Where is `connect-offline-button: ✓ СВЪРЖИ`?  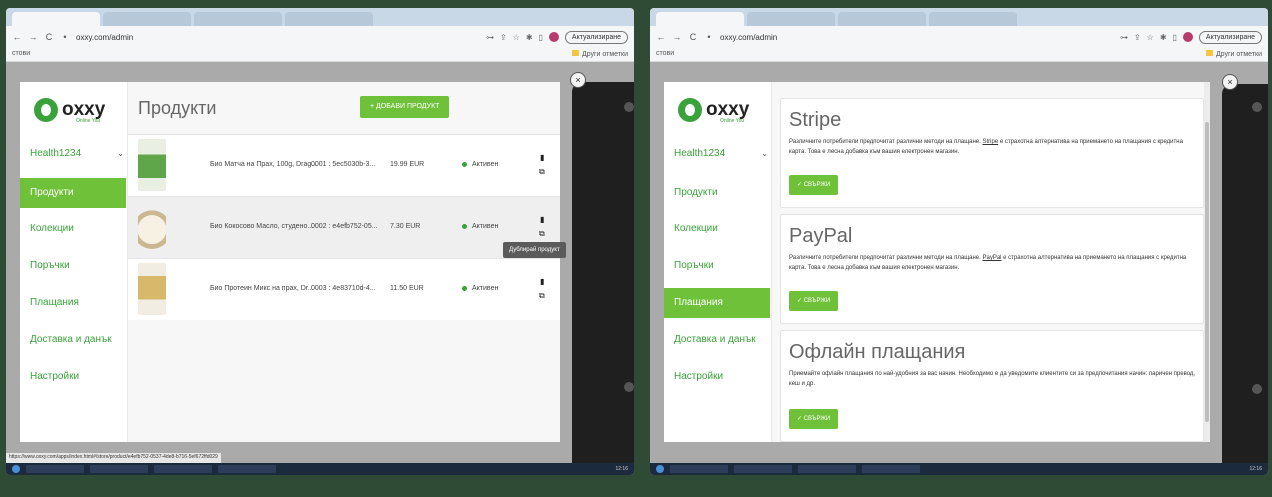
connect-offline-button: ✓ СВЪРЖИ is located at coordinates (814, 419).